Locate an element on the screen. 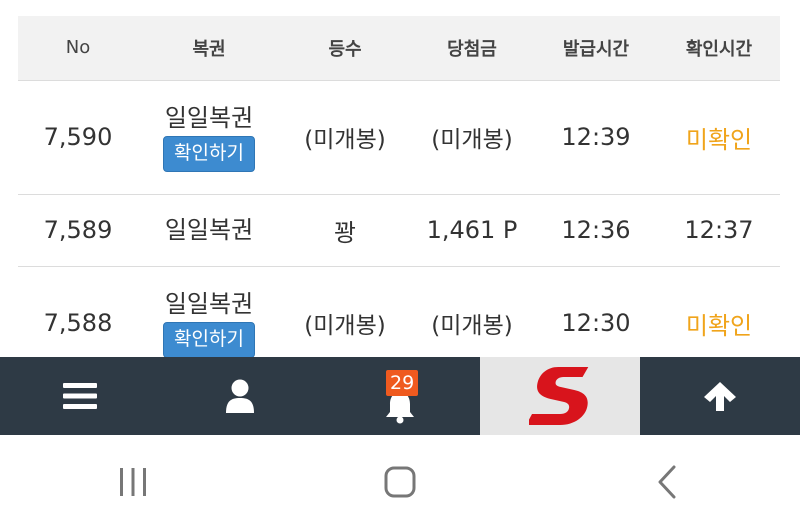  table-row: 7,589 일일복권 꽝 1,461 P 12:36 12:37 is located at coordinates (399, 229).